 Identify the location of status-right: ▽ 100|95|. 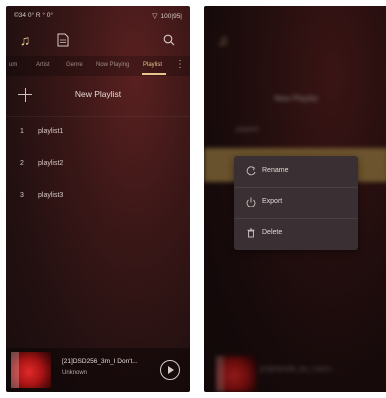
(167, 16).